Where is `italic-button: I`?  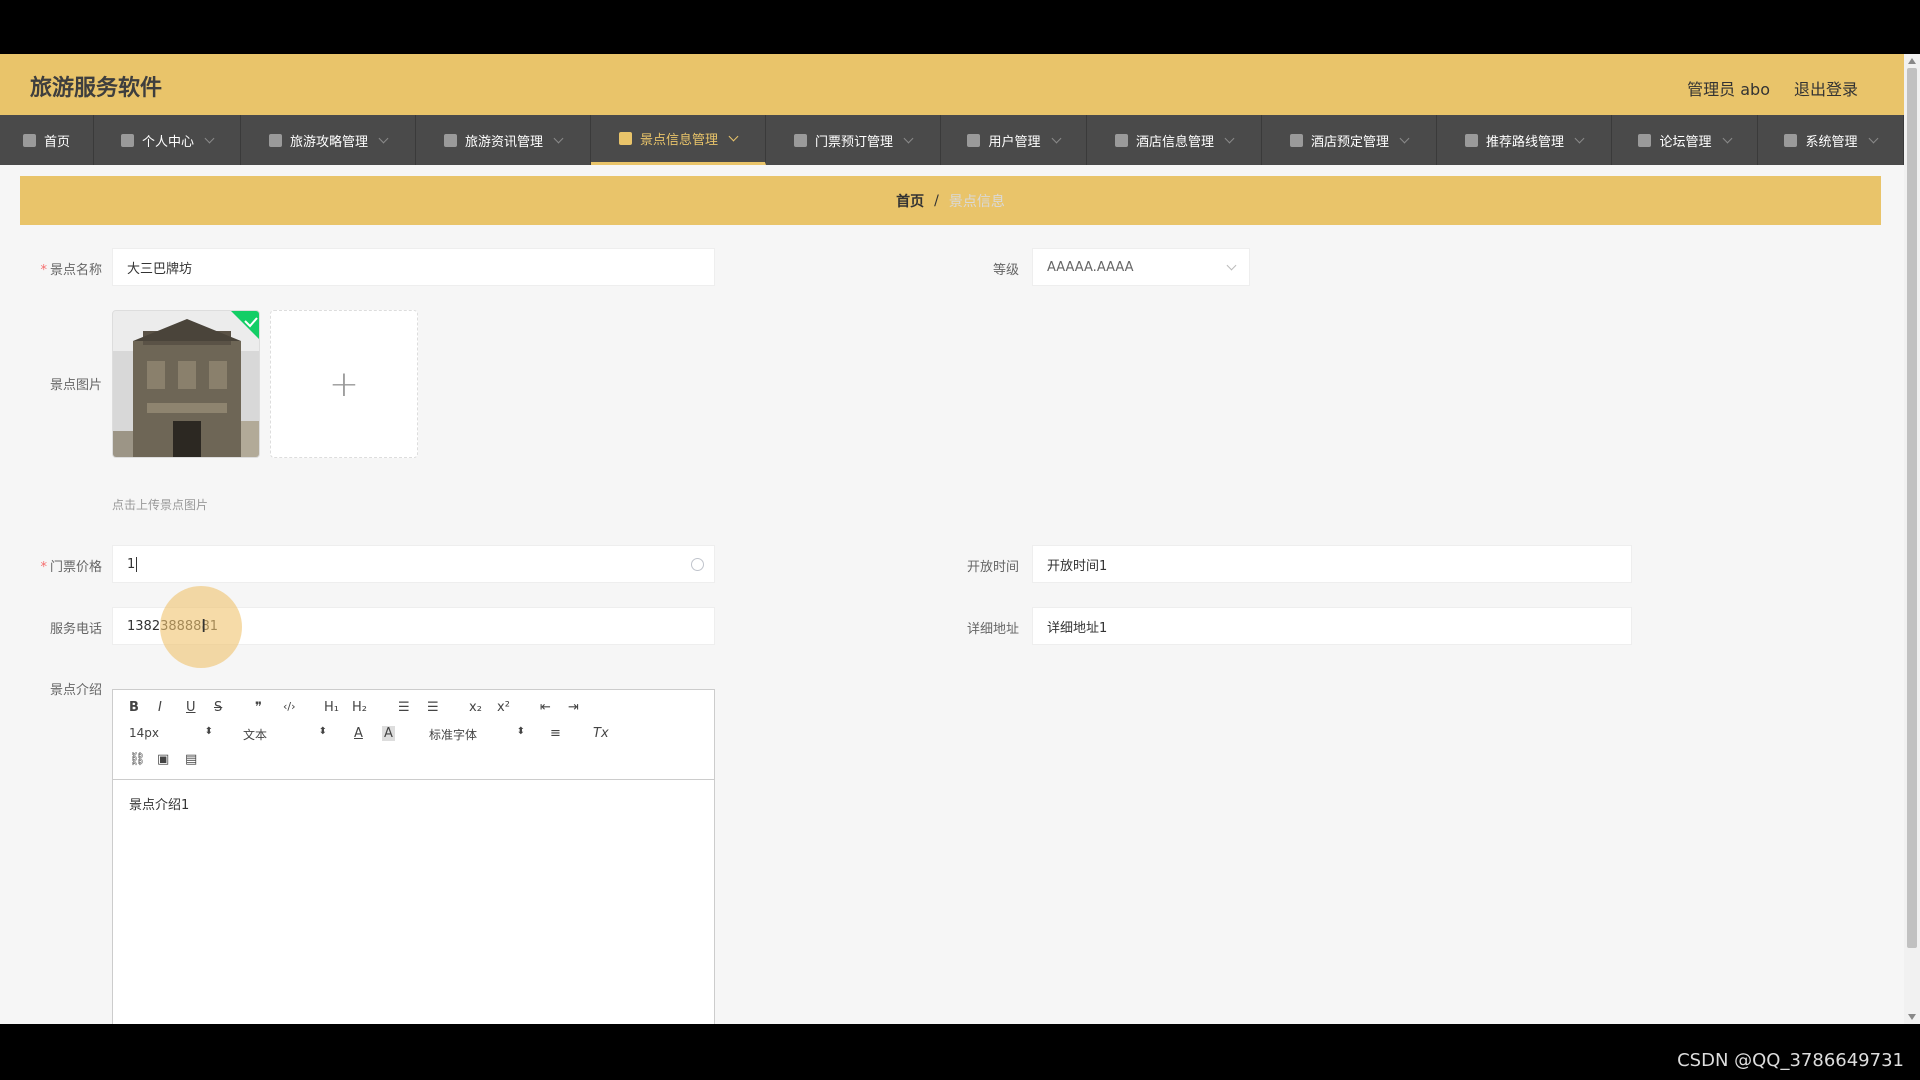 italic-button: I is located at coordinates (160, 707).